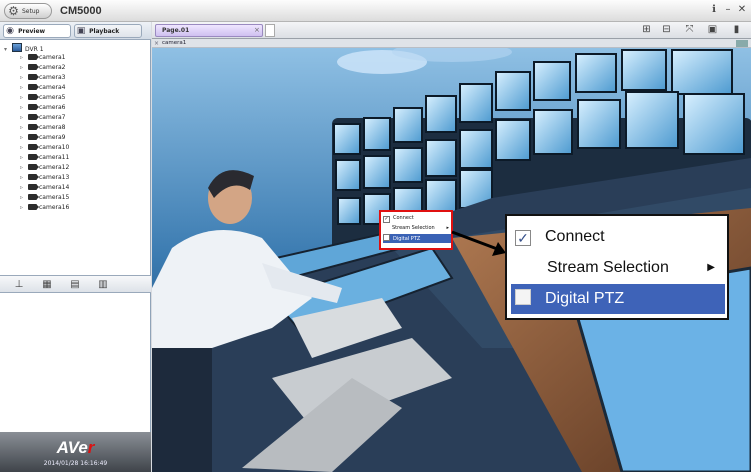 Image resolution: width=751 pixels, height=472 pixels. I want to click on tree-item-camera: ▹ camera13, so click(44, 178).